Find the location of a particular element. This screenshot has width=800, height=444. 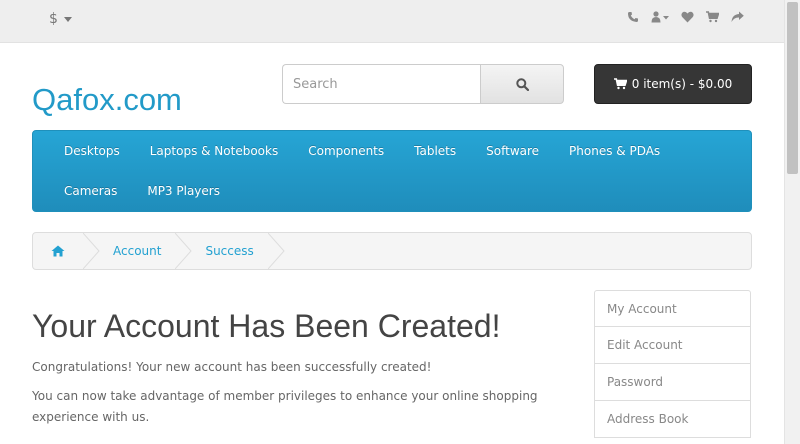

top-links is located at coordinates (685, 17).